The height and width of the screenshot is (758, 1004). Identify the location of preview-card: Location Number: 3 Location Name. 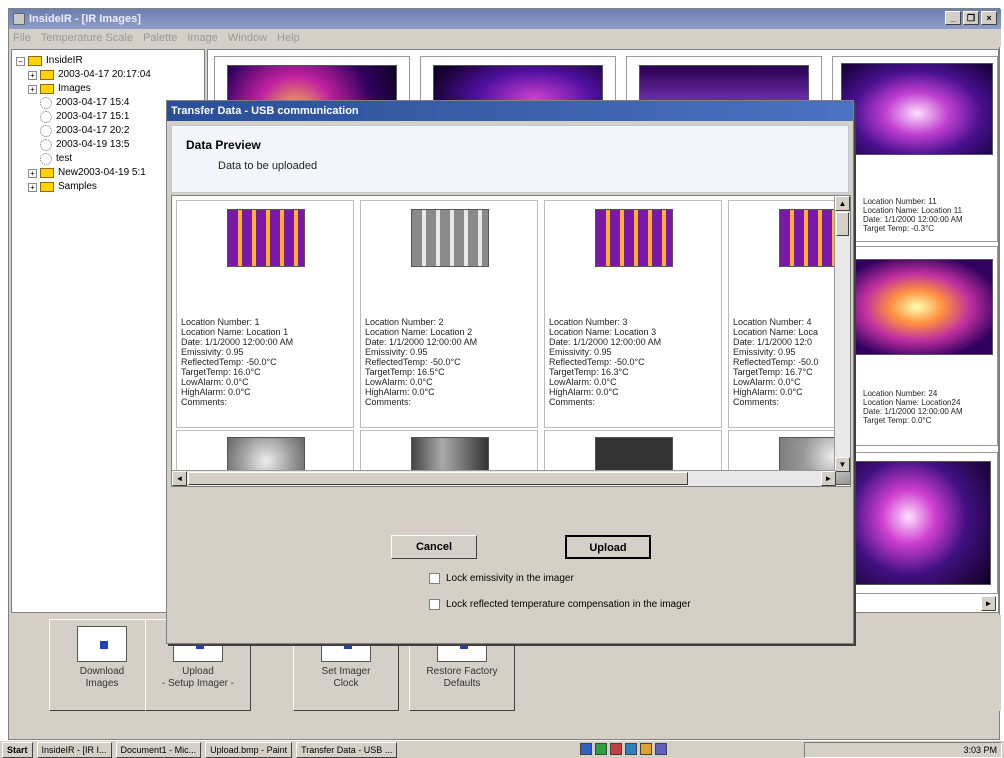
(633, 314).